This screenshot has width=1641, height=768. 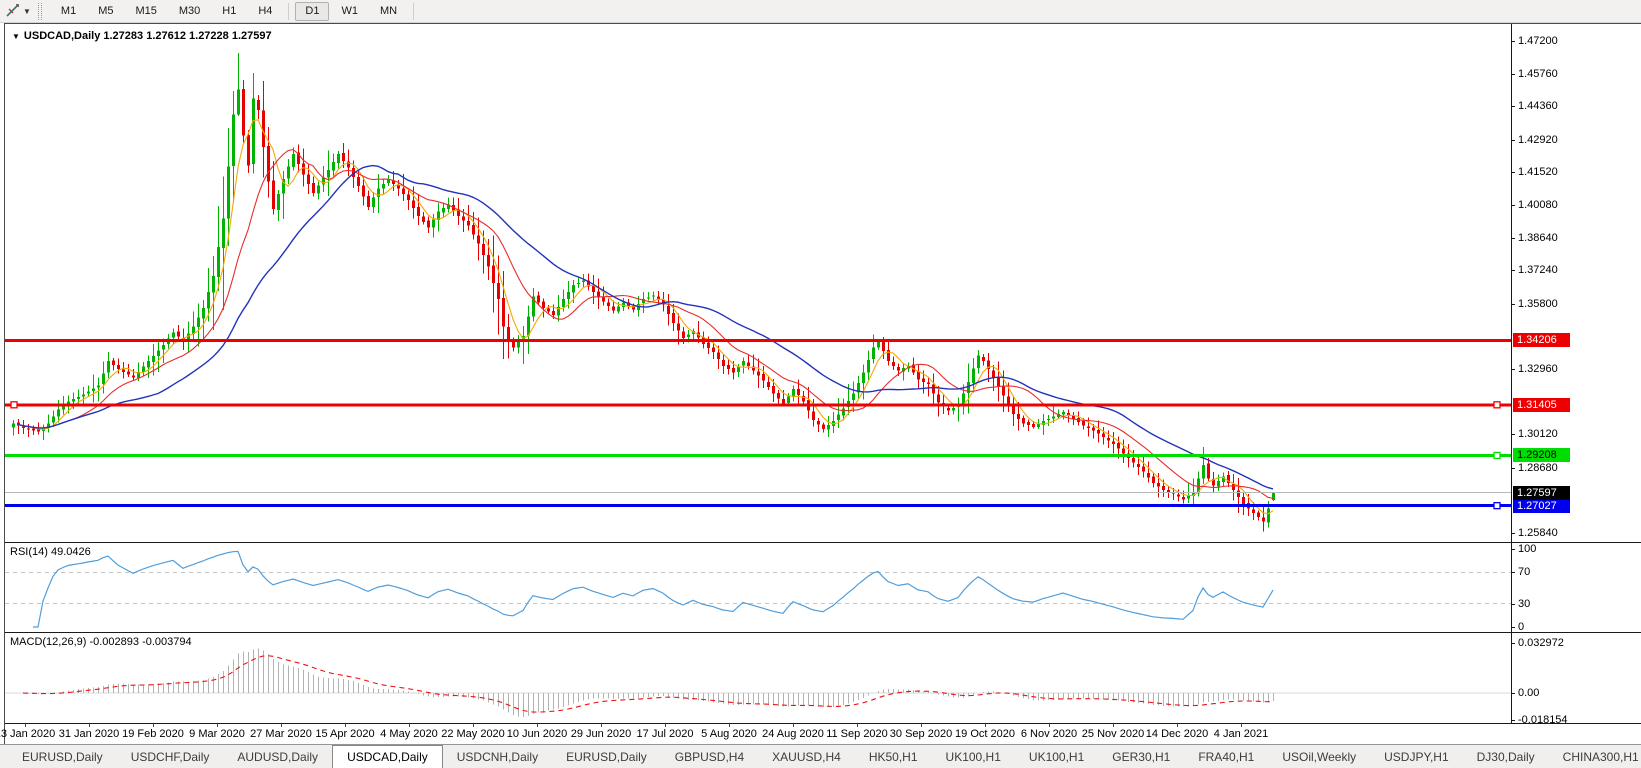 What do you see at coordinates (229, 11) in the screenshot?
I see `timeframe-button-h1: H1` at bounding box center [229, 11].